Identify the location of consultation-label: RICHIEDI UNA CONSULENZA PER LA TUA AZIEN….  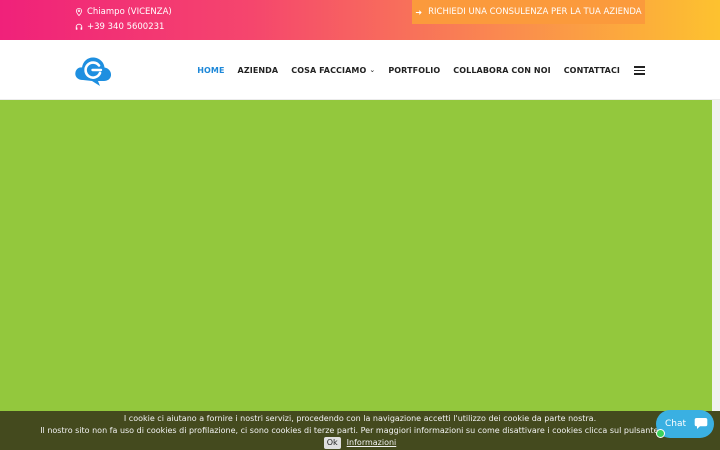
(535, 12).